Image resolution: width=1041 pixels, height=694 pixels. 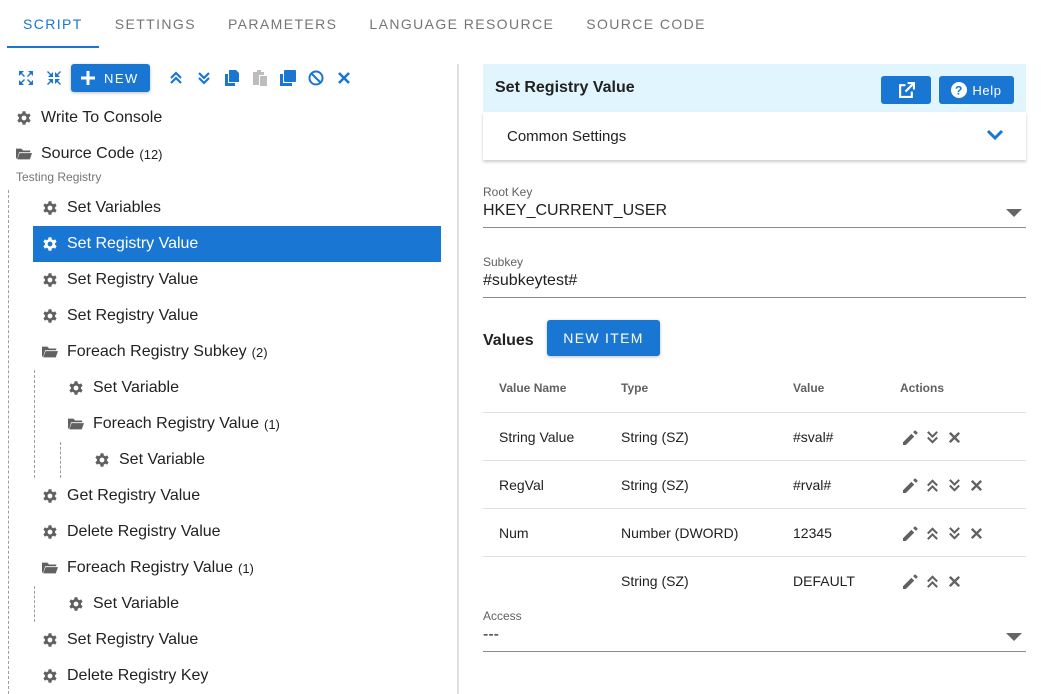 I want to click on tree-node: Get Registry Value, so click(x=120, y=496).